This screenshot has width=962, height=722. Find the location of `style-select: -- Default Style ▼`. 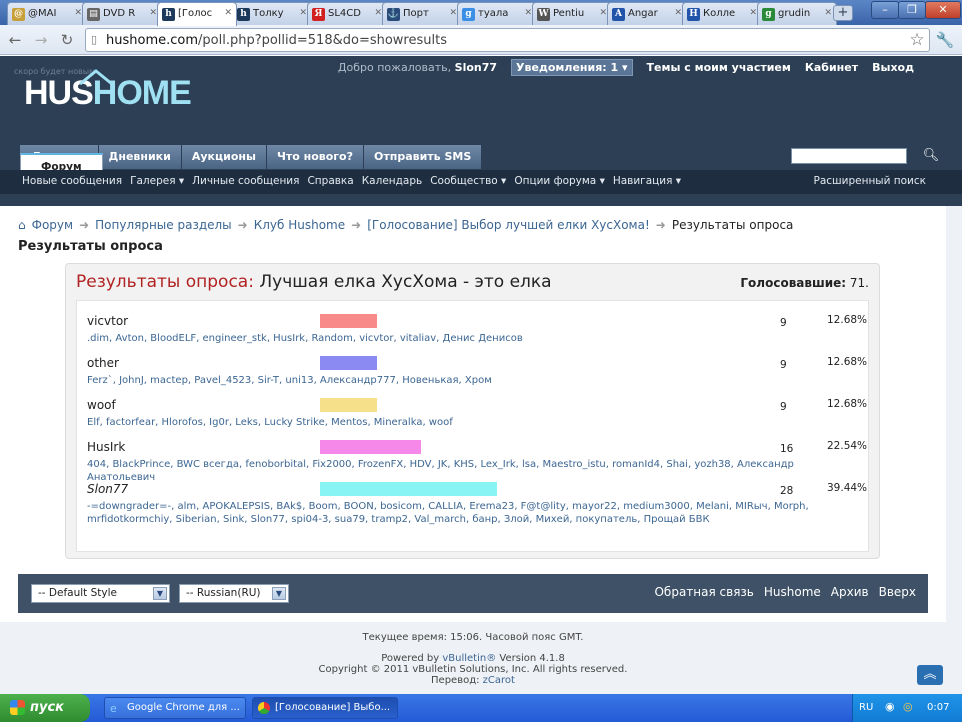

style-select: -- Default Style ▼ is located at coordinates (100, 593).